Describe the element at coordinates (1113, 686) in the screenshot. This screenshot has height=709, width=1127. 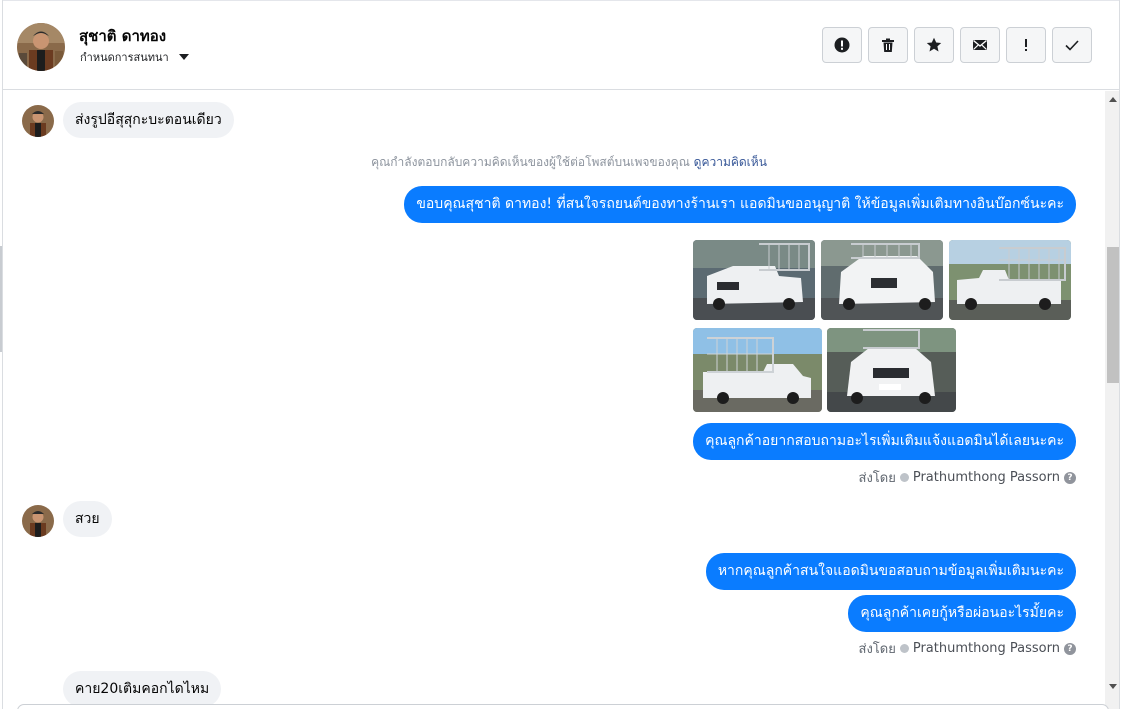
I see `scroll-down-arrow-icon` at that location.